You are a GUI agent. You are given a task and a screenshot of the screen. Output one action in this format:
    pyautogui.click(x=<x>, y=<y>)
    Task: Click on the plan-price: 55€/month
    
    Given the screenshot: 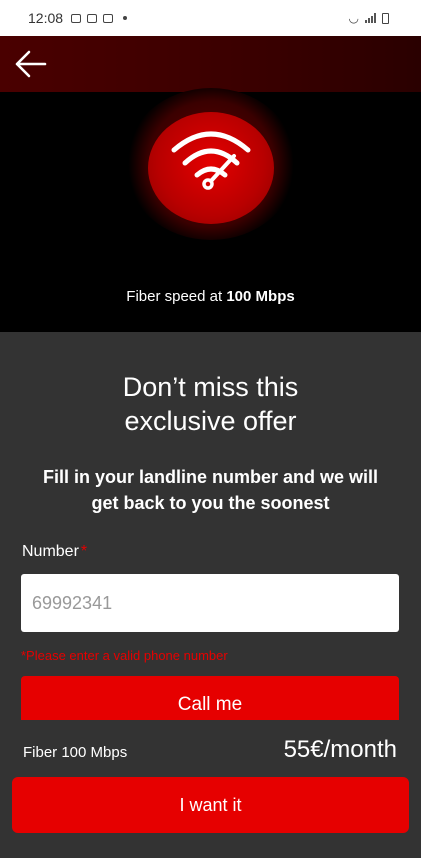 What is the action you would take?
    pyautogui.click(x=340, y=749)
    